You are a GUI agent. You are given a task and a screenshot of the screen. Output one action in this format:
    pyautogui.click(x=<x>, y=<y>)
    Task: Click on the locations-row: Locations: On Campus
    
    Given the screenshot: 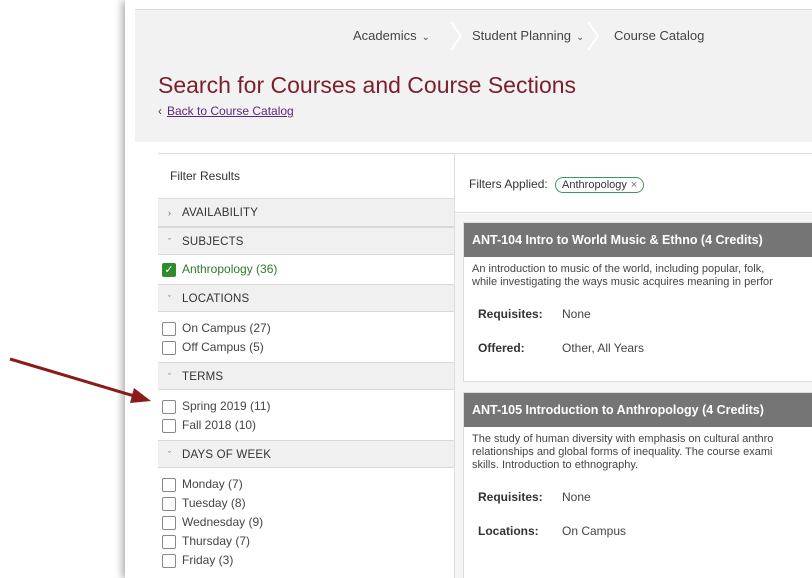 What is the action you would take?
    pyautogui.click(x=638, y=531)
    